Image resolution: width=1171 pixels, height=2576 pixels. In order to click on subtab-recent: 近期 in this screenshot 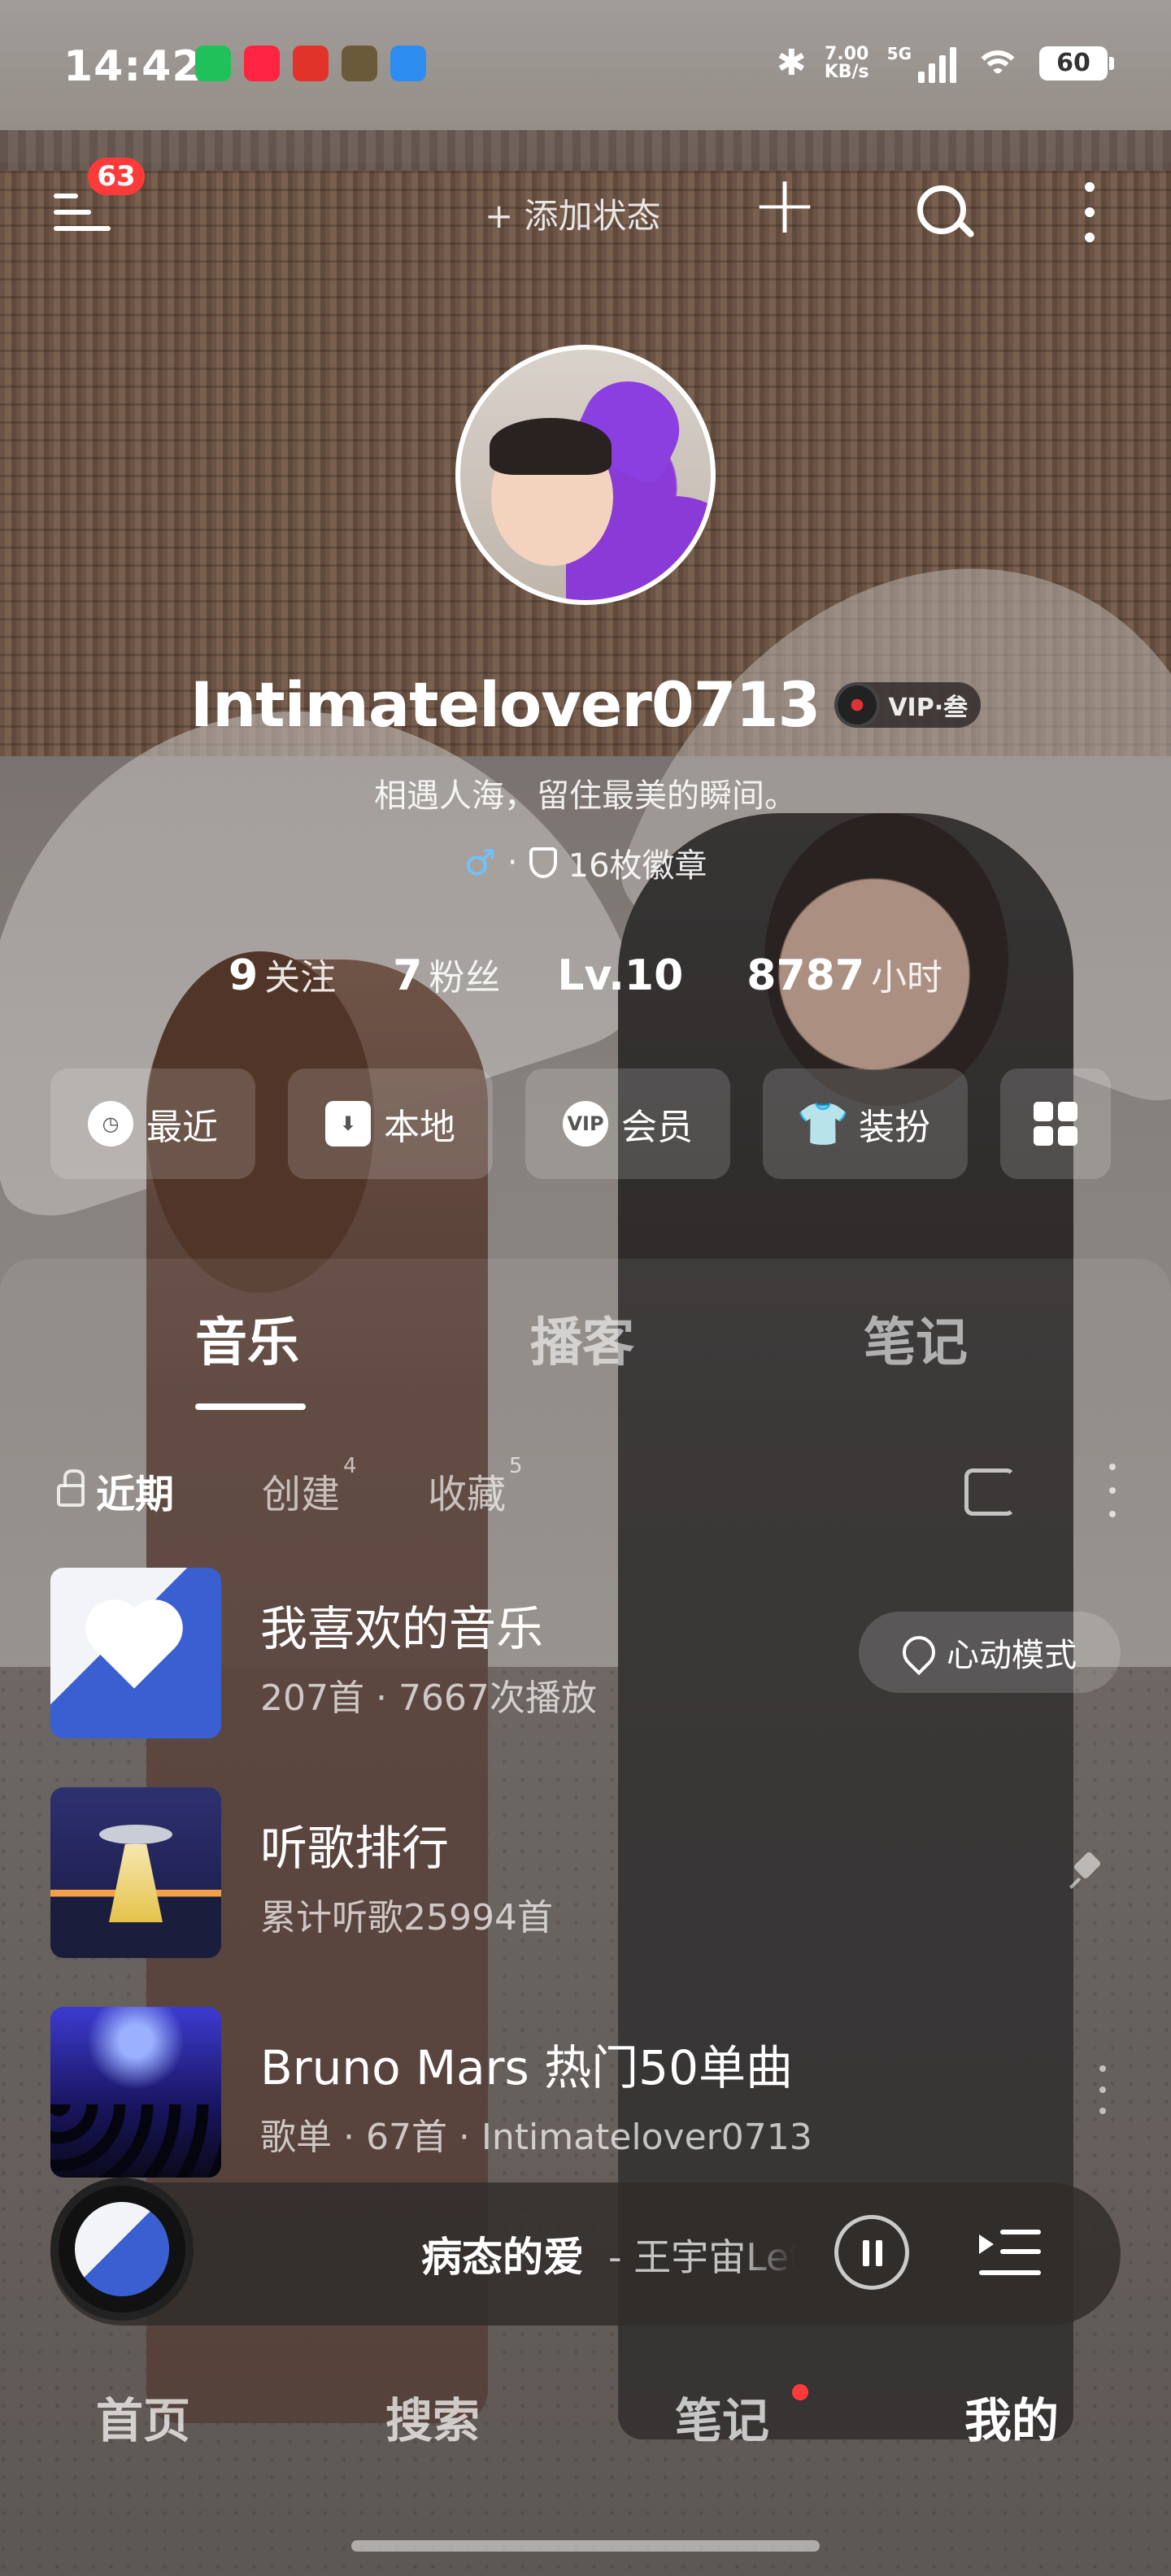, I will do `click(135, 1491)`.